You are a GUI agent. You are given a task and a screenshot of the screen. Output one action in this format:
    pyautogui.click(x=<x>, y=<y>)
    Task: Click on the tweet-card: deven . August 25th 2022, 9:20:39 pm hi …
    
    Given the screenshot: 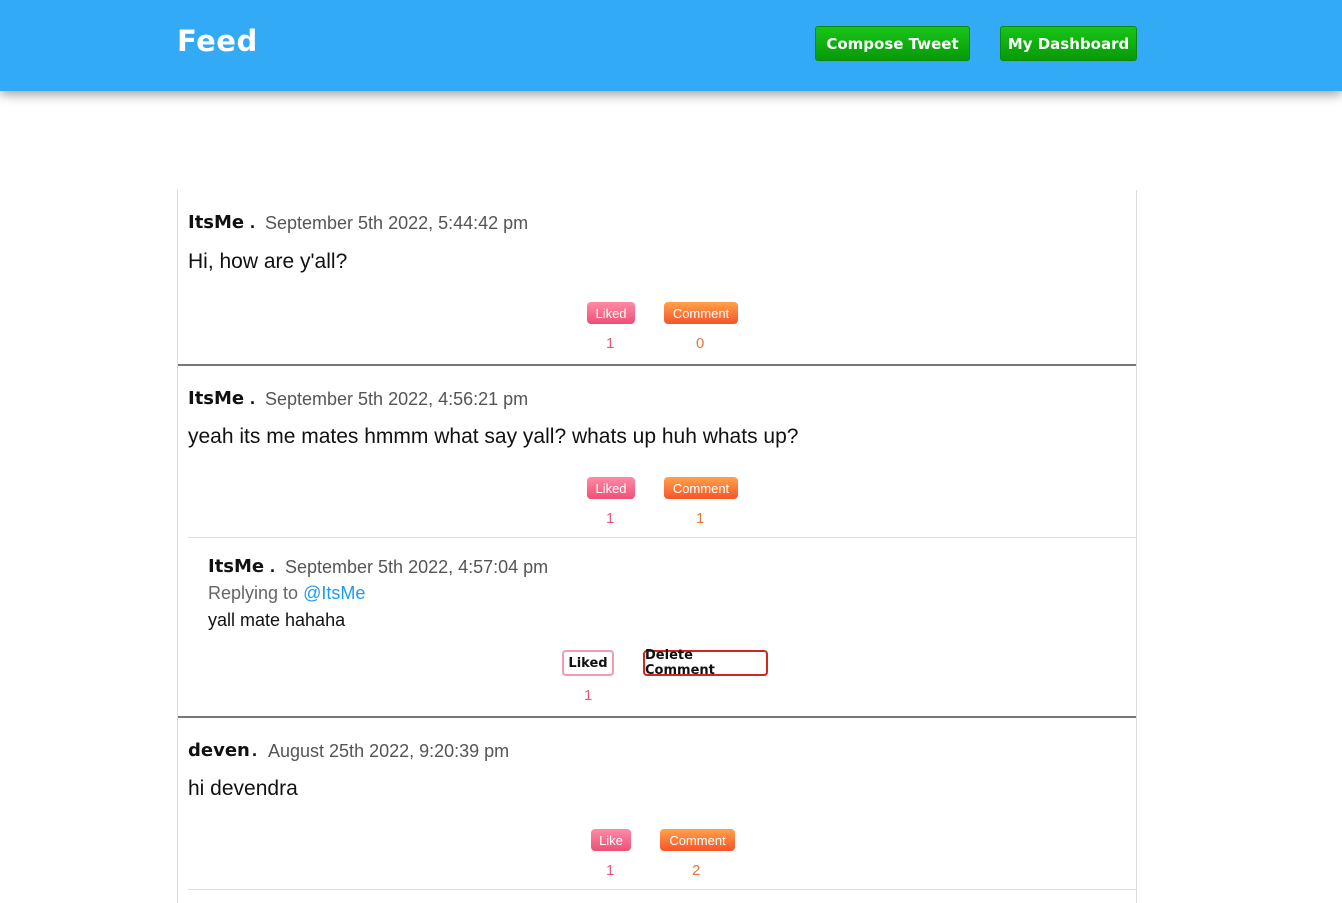 What is the action you would take?
    pyautogui.click(x=657, y=810)
    